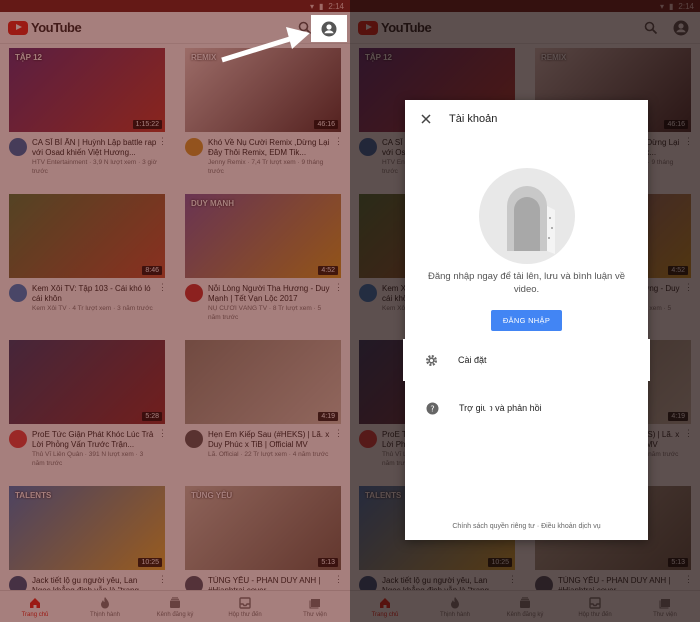 This screenshot has width=700, height=622. What do you see at coordinates (33, 495) in the screenshot?
I see `thumbnail-badge: TALENTS` at bounding box center [33, 495].